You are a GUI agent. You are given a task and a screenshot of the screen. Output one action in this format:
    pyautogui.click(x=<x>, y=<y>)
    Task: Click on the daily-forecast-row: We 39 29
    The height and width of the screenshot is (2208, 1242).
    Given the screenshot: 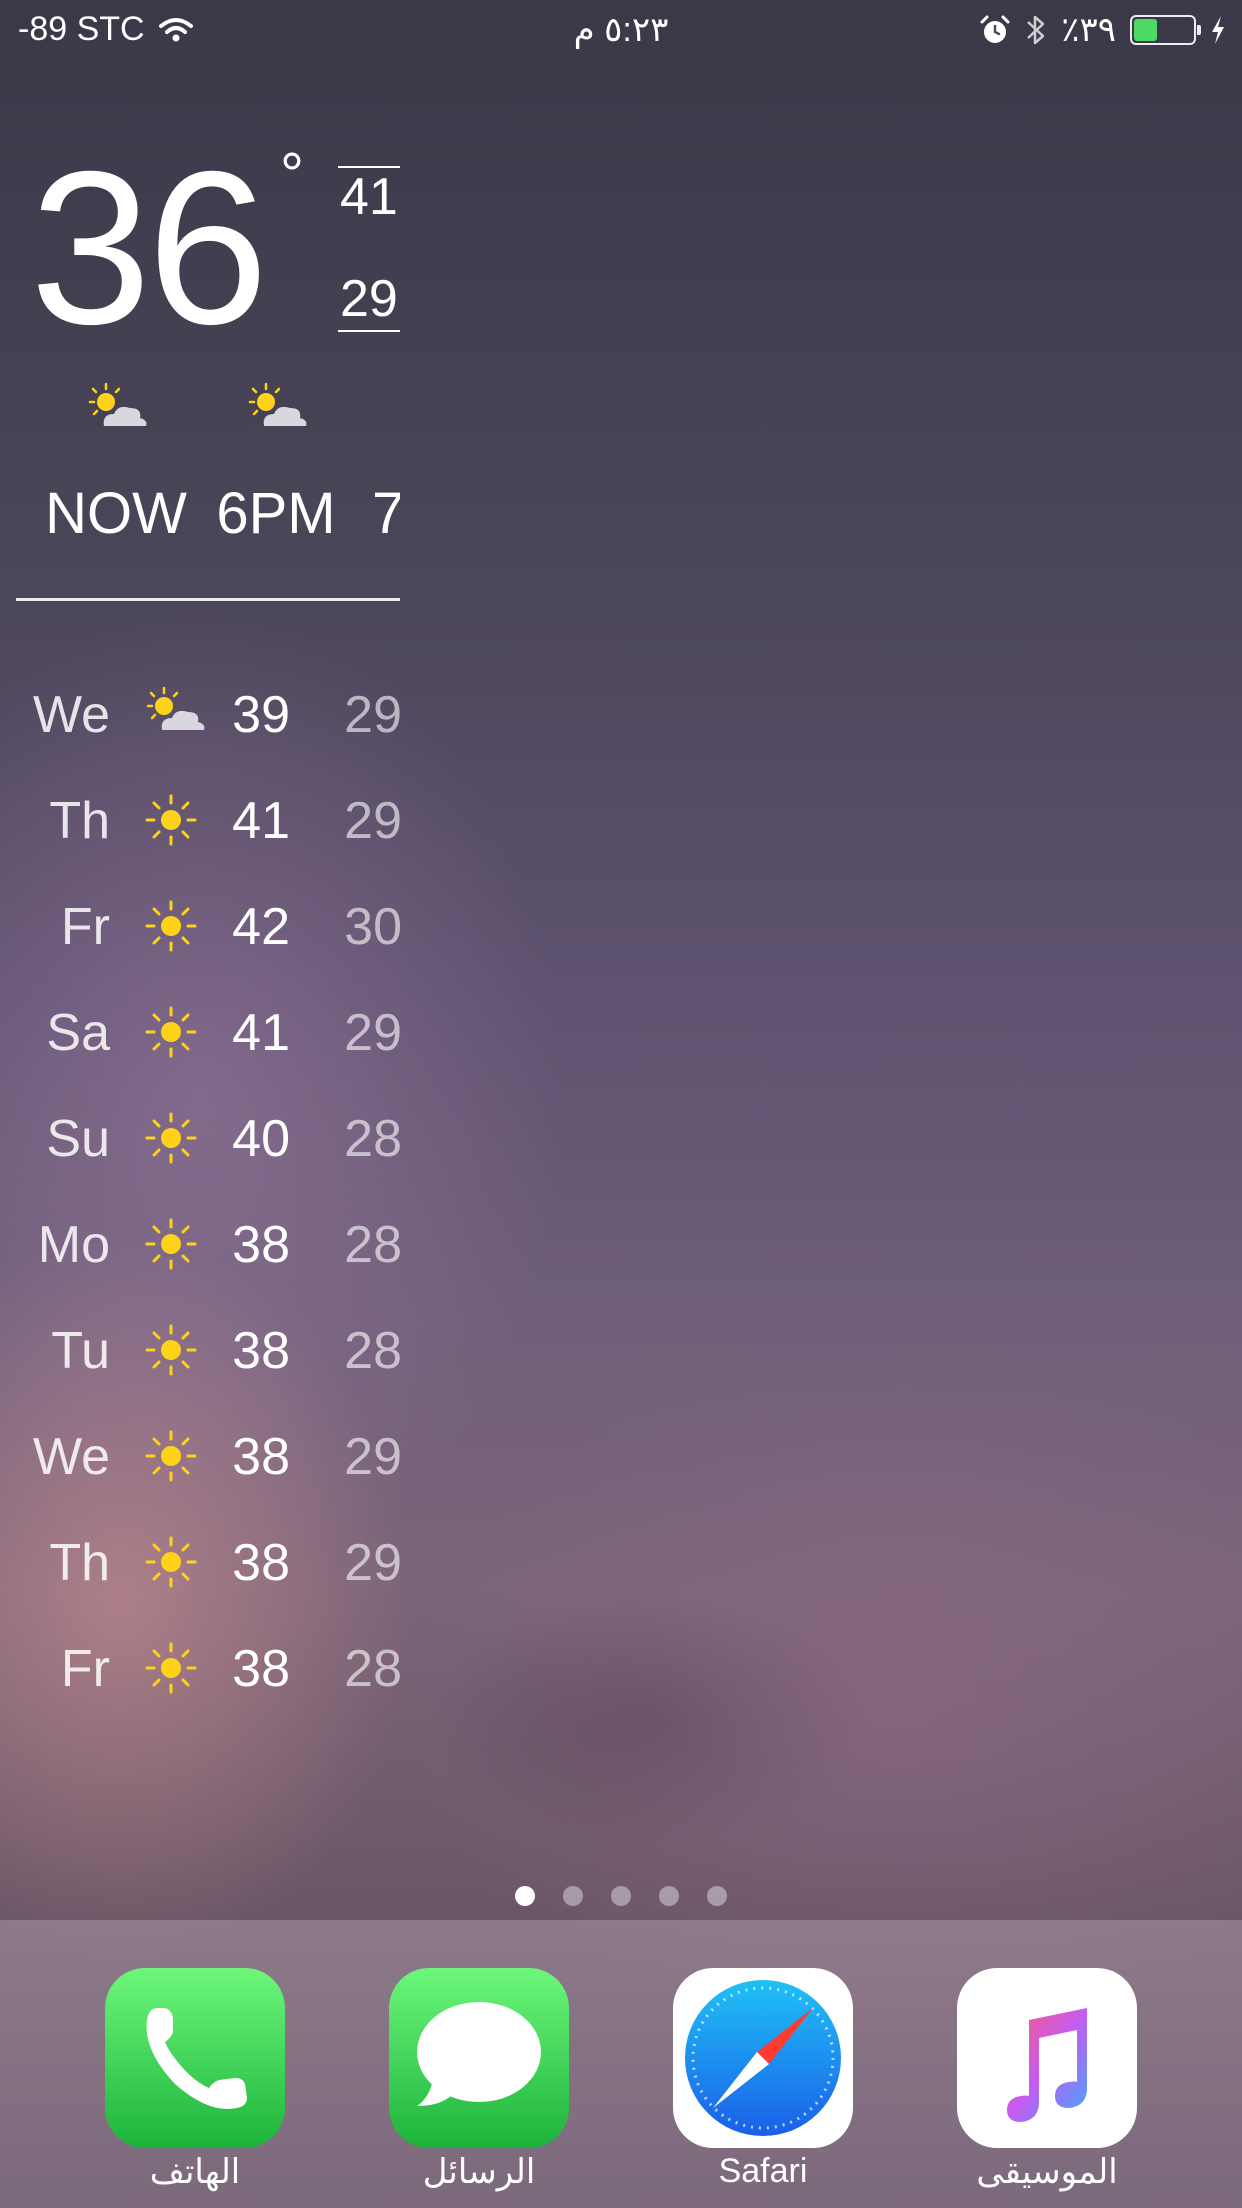 What is the action you would take?
    pyautogui.click(x=209, y=715)
    